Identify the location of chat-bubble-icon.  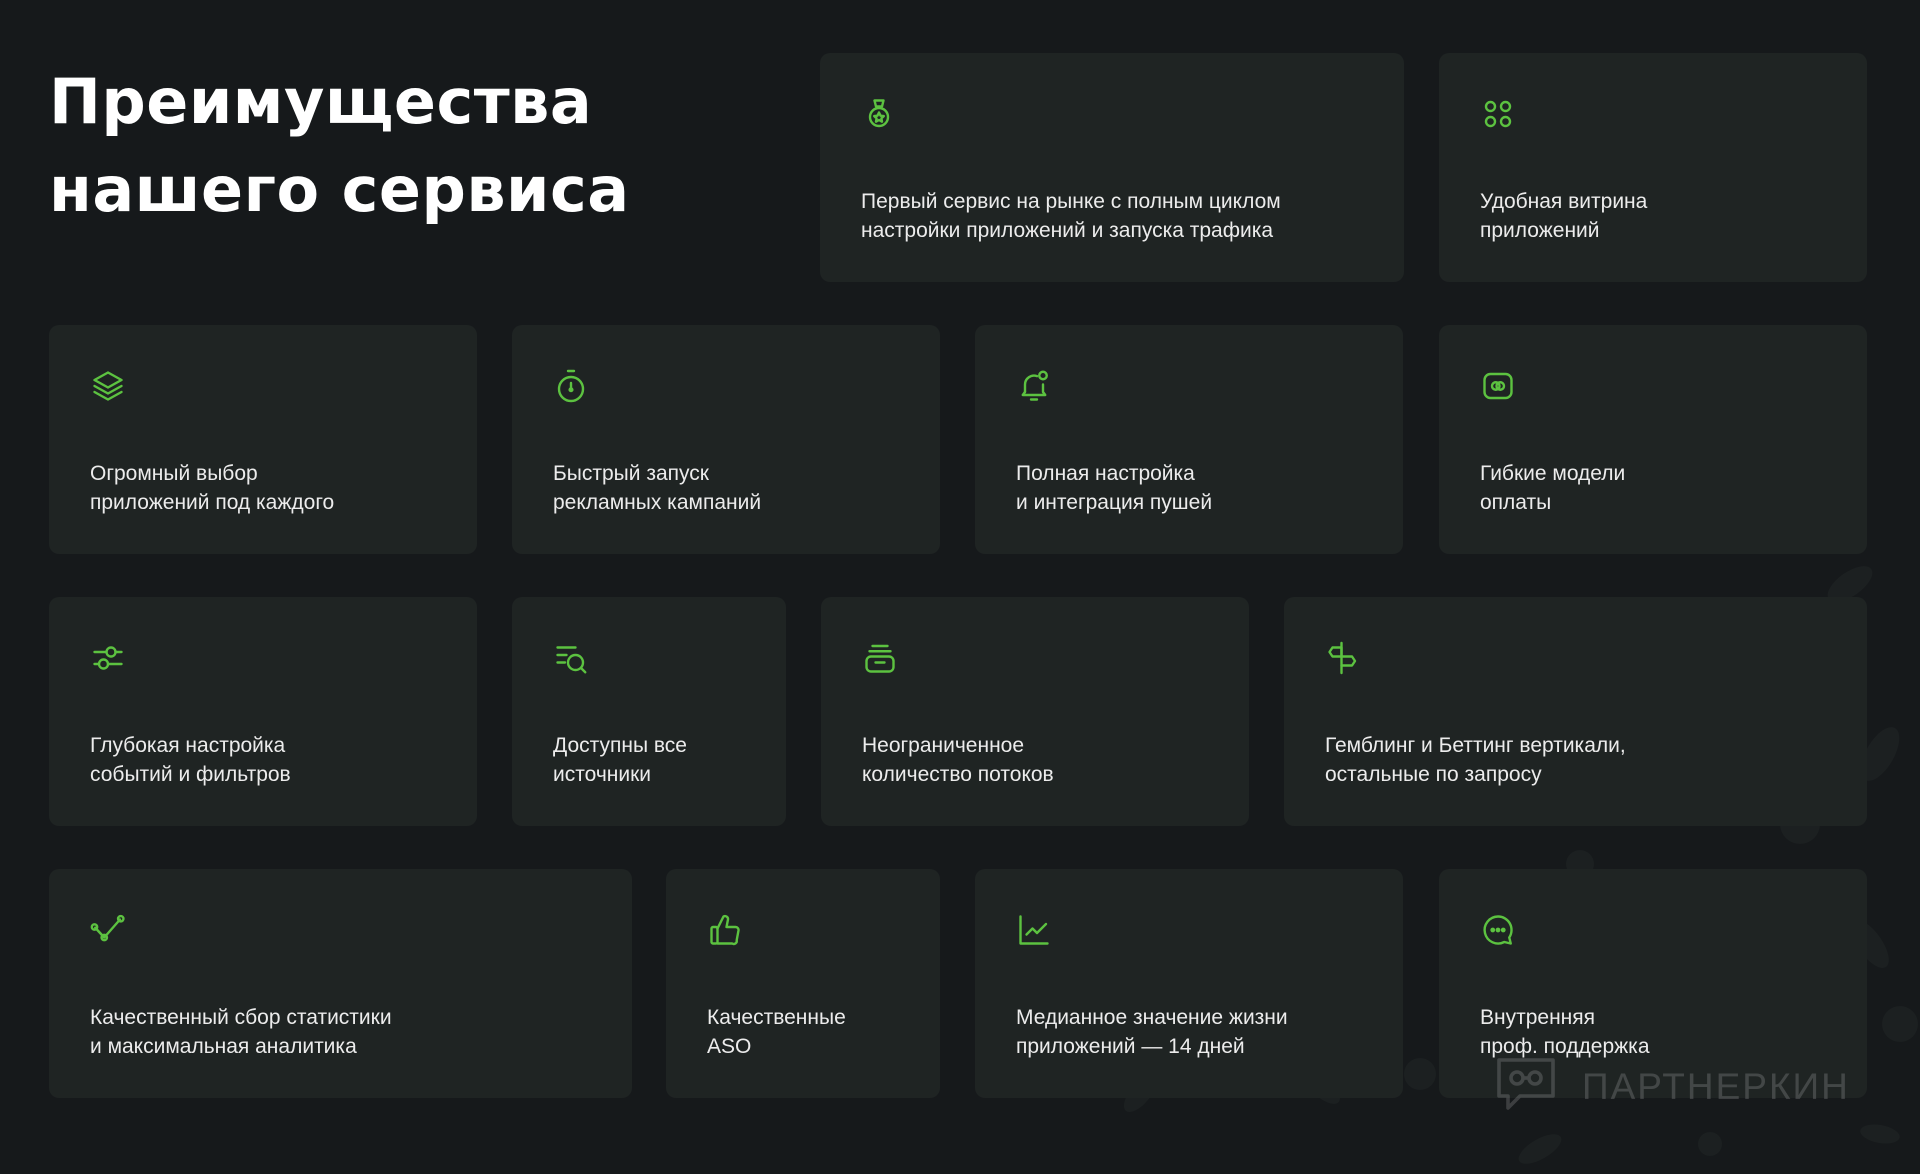
(1498, 930).